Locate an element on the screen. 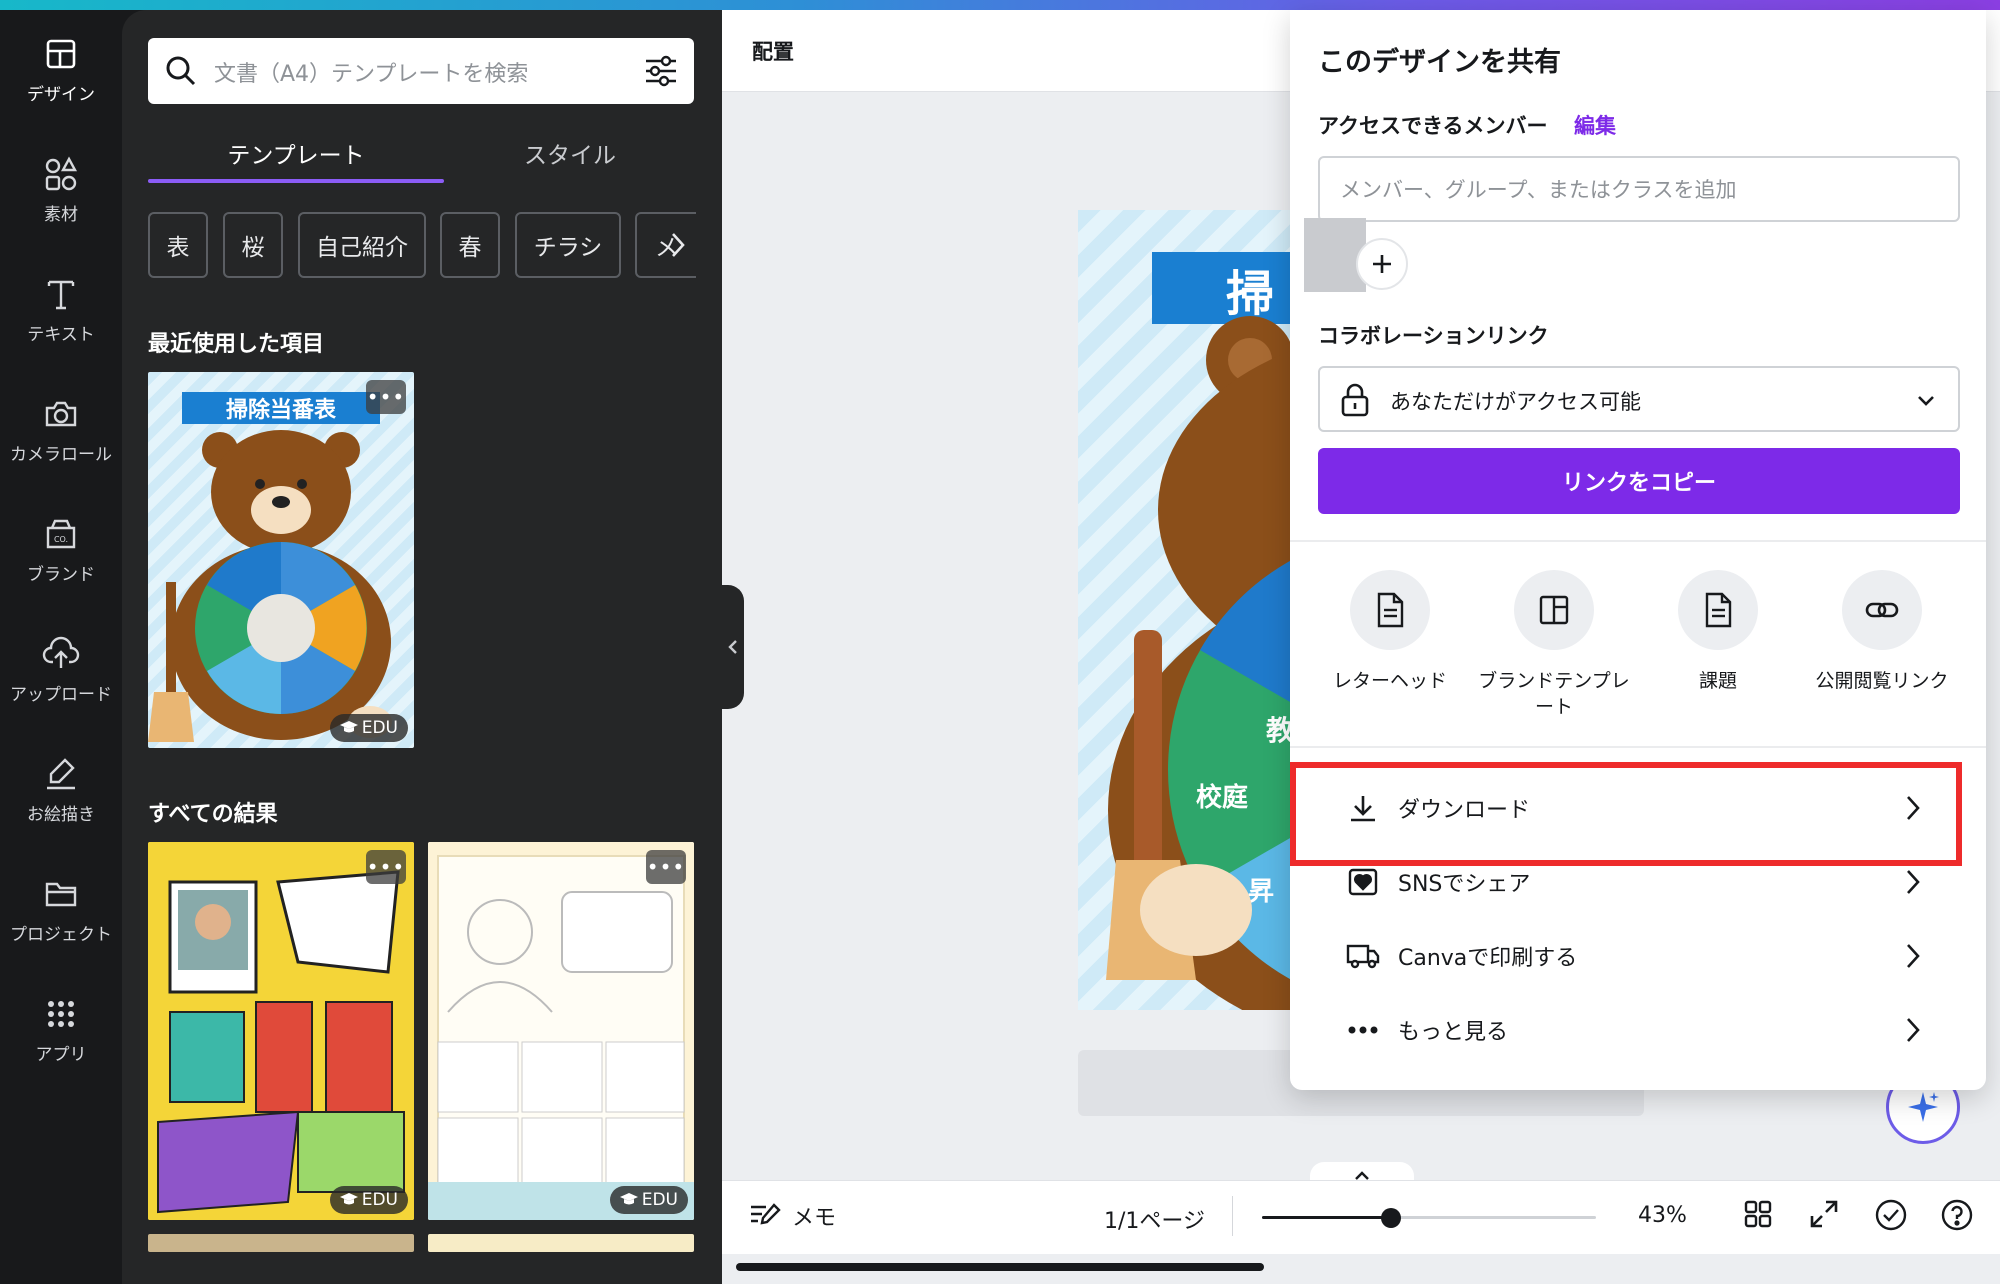  chip: 桜 is located at coordinates (253, 245).